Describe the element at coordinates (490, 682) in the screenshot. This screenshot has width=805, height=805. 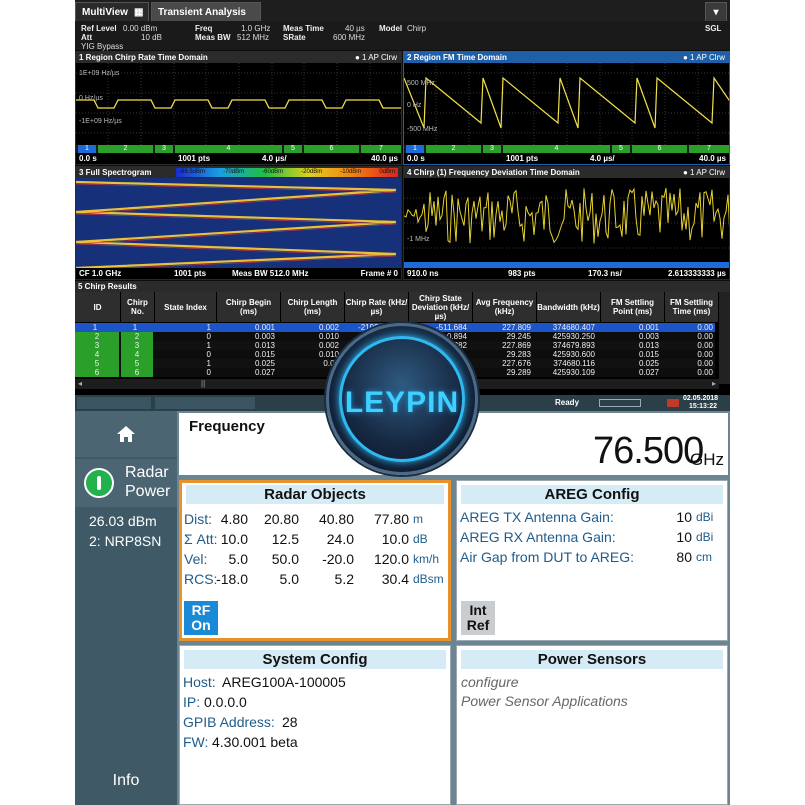
I see `configure-link: configure` at that location.